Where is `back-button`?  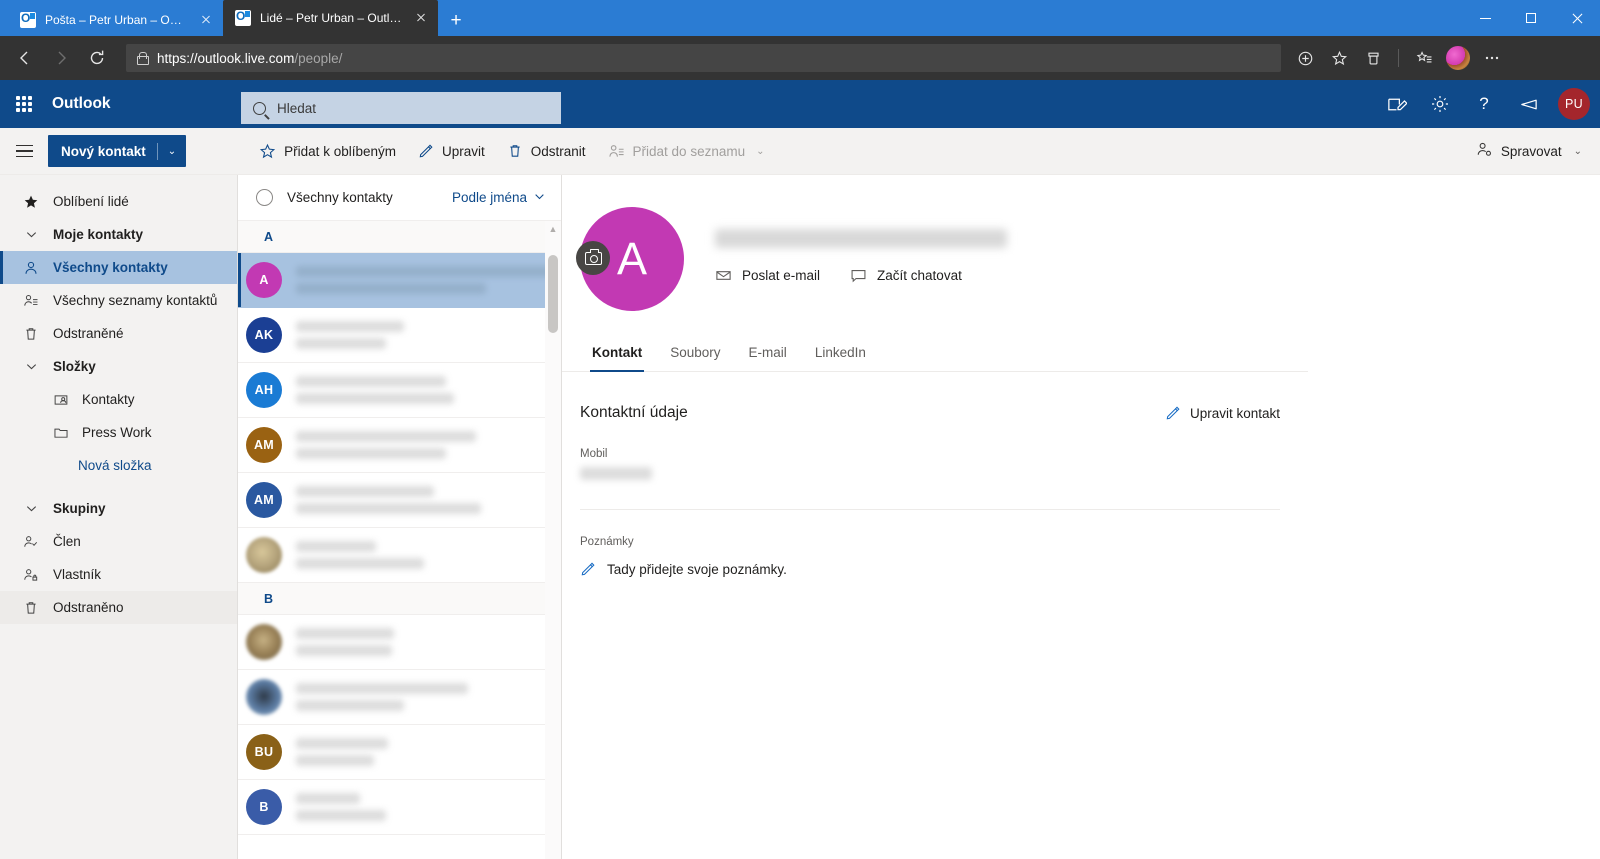 back-button is located at coordinates (25, 58).